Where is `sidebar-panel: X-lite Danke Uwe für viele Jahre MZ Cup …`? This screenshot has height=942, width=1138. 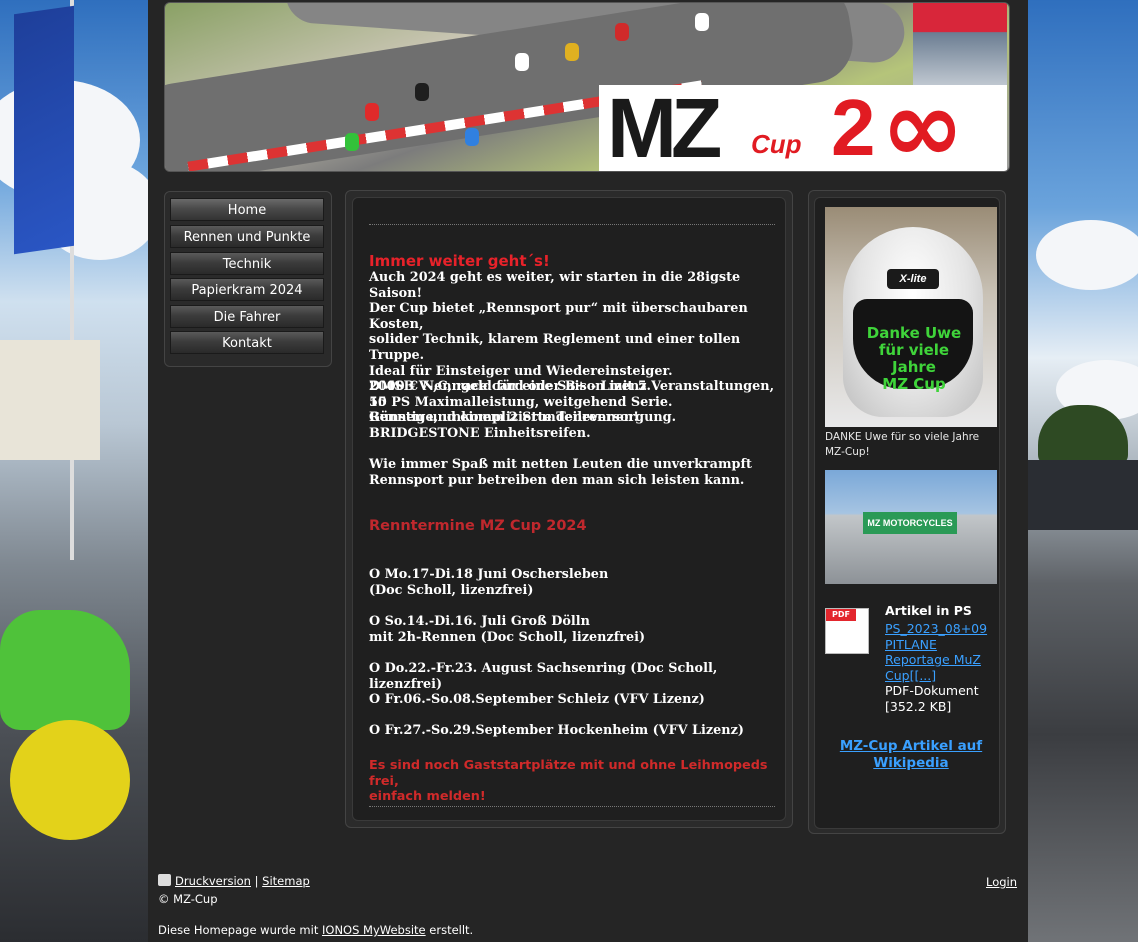
sidebar-panel: X-lite Danke Uwe für viele Jahre MZ Cup … is located at coordinates (907, 513).